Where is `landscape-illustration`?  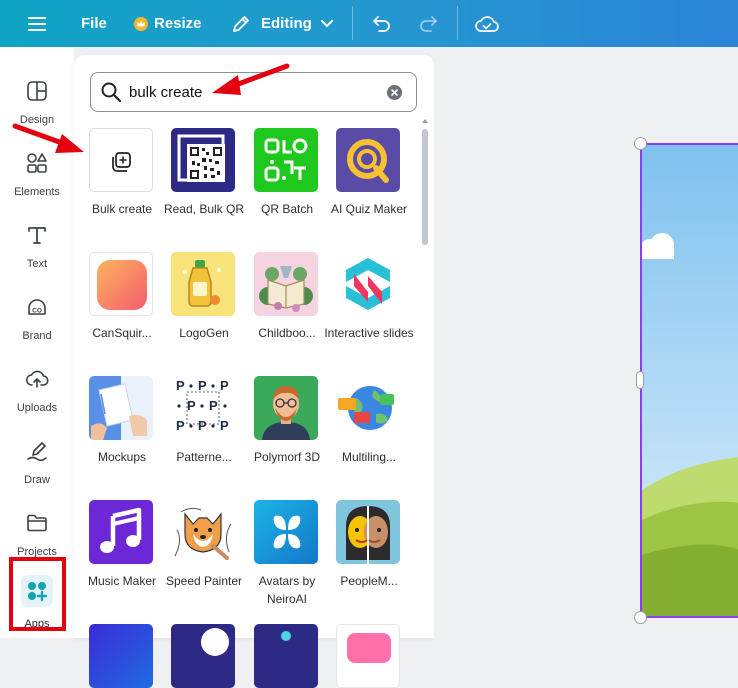 landscape-illustration is located at coordinates (690, 380).